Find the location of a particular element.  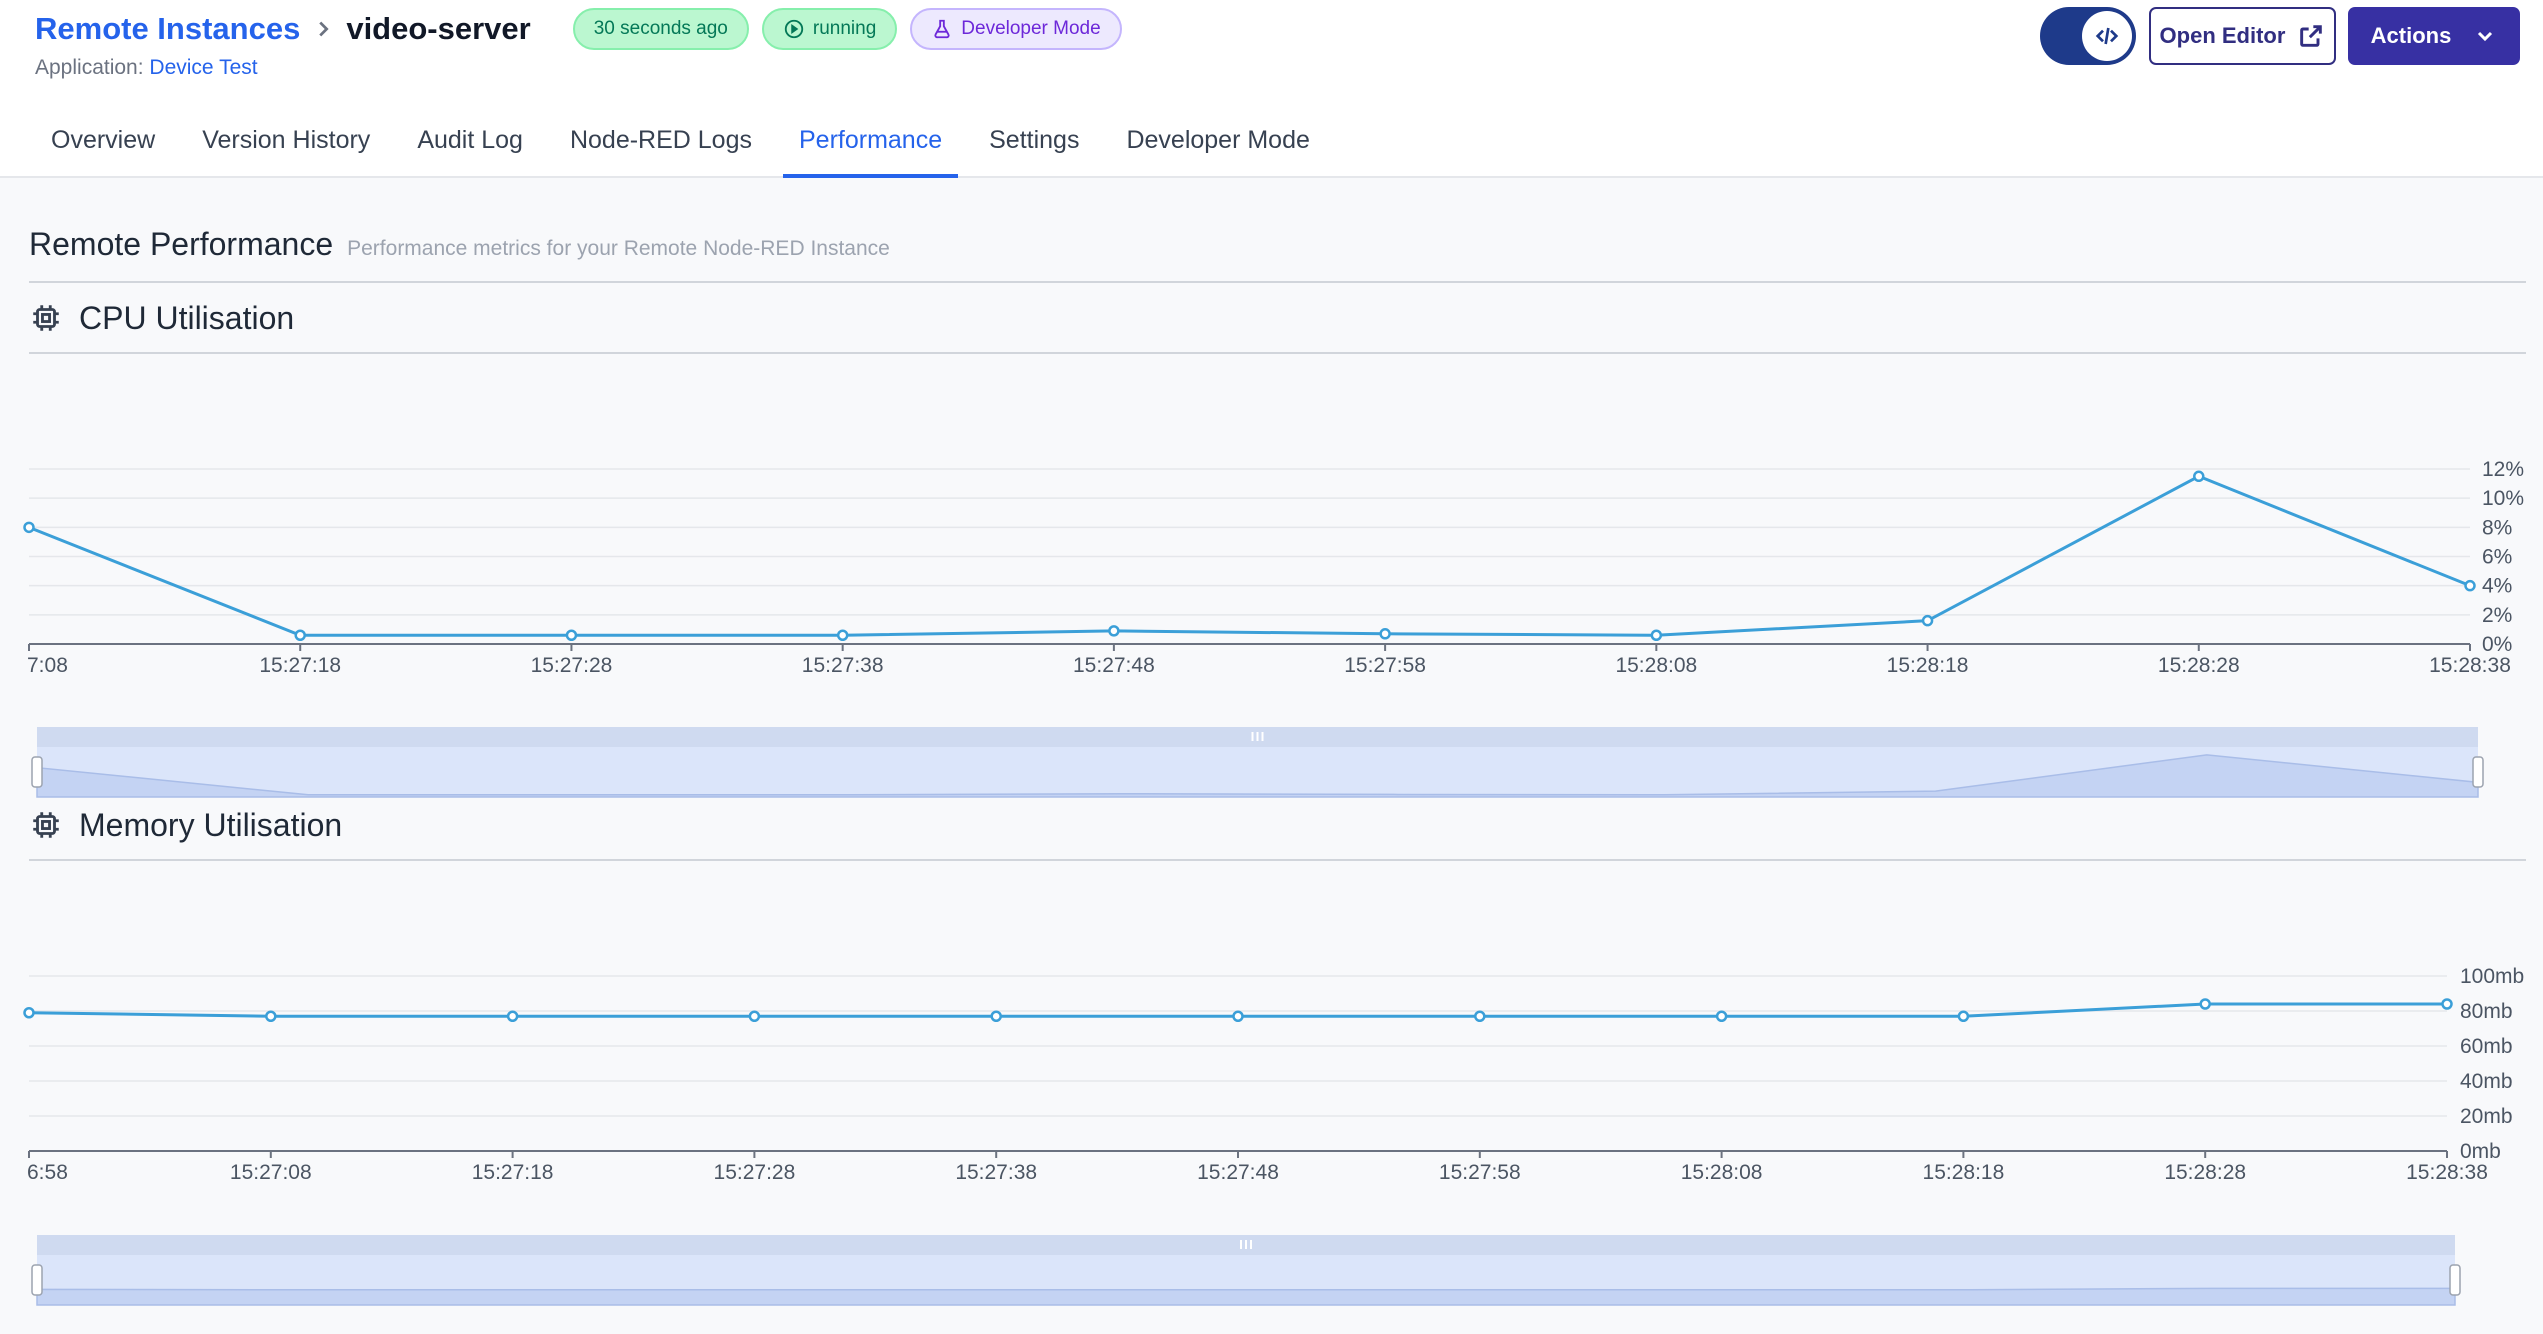

page-title: video-server is located at coordinates (438, 28).